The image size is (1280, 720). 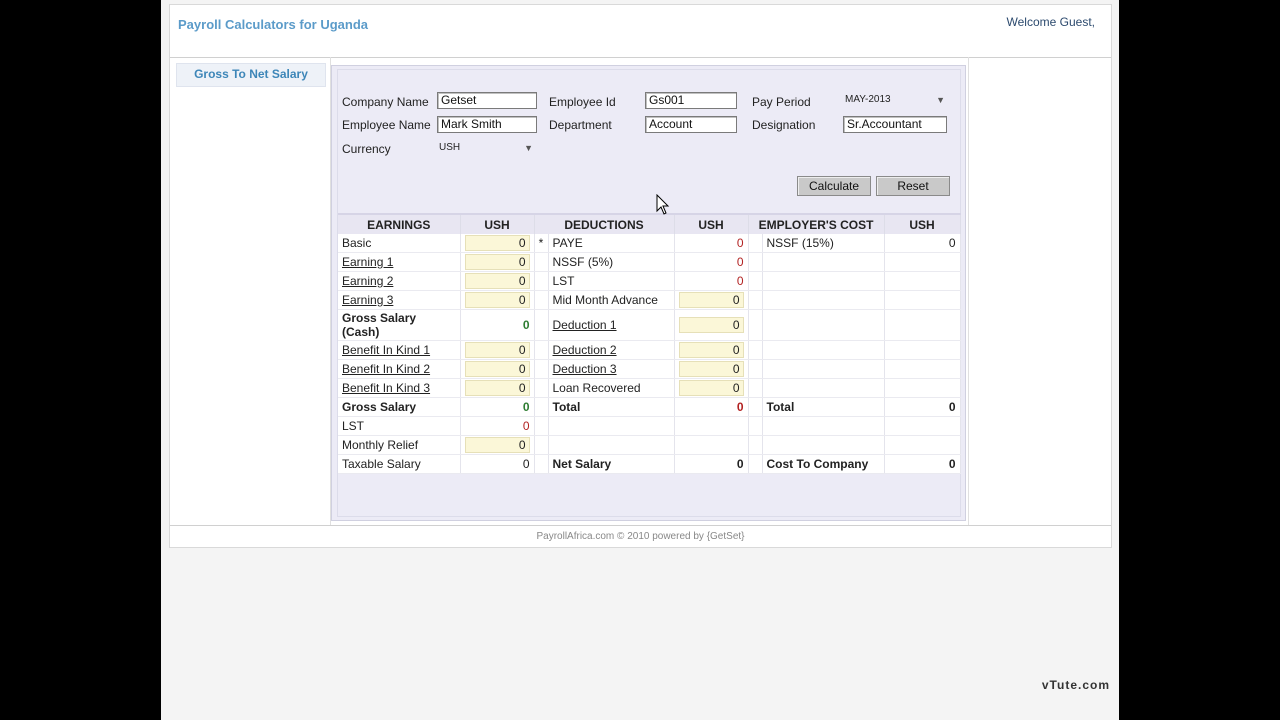 What do you see at coordinates (711, 464) in the screenshot?
I see `net-salary-value: 0` at bounding box center [711, 464].